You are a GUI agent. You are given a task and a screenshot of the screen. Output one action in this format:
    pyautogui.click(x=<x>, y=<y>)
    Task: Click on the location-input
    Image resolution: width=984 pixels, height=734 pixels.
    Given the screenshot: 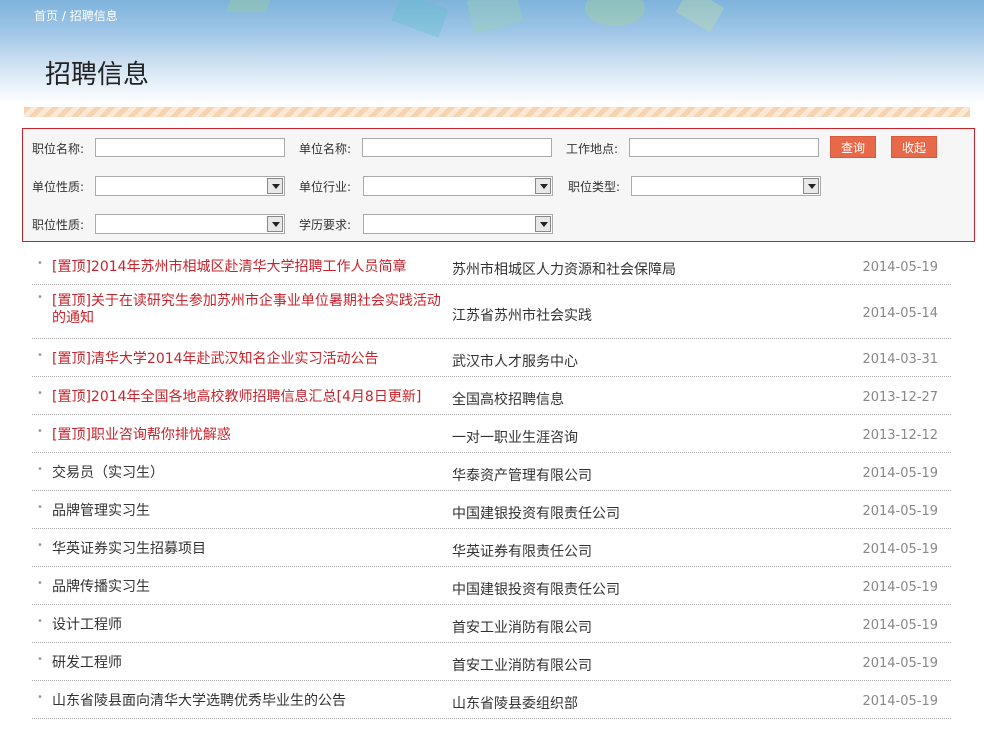 What is the action you would take?
    pyautogui.click(x=724, y=147)
    